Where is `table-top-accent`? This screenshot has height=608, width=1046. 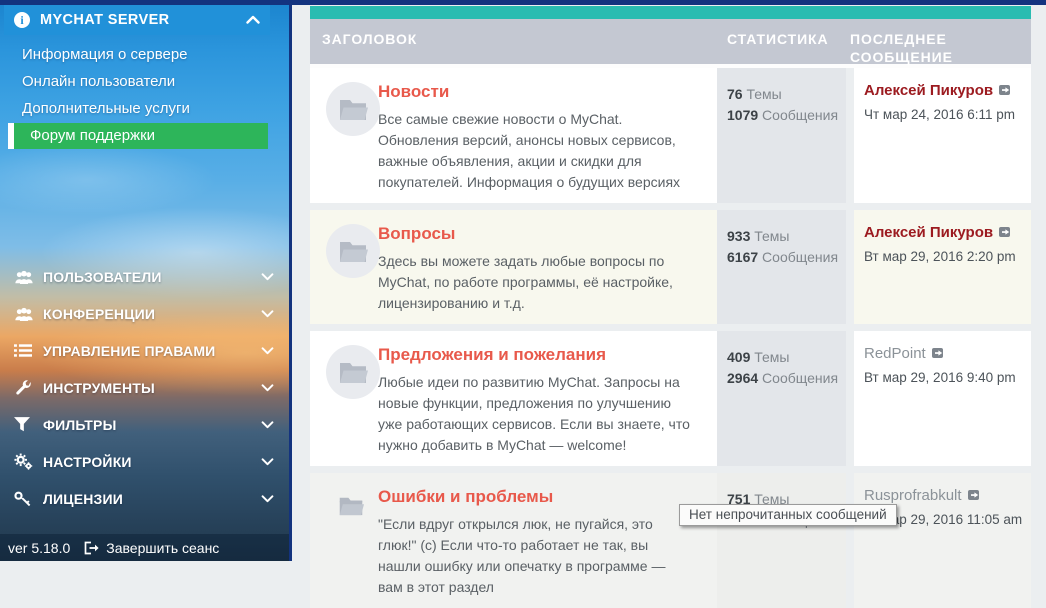
table-top-accent is located at coordinates (670, 12).